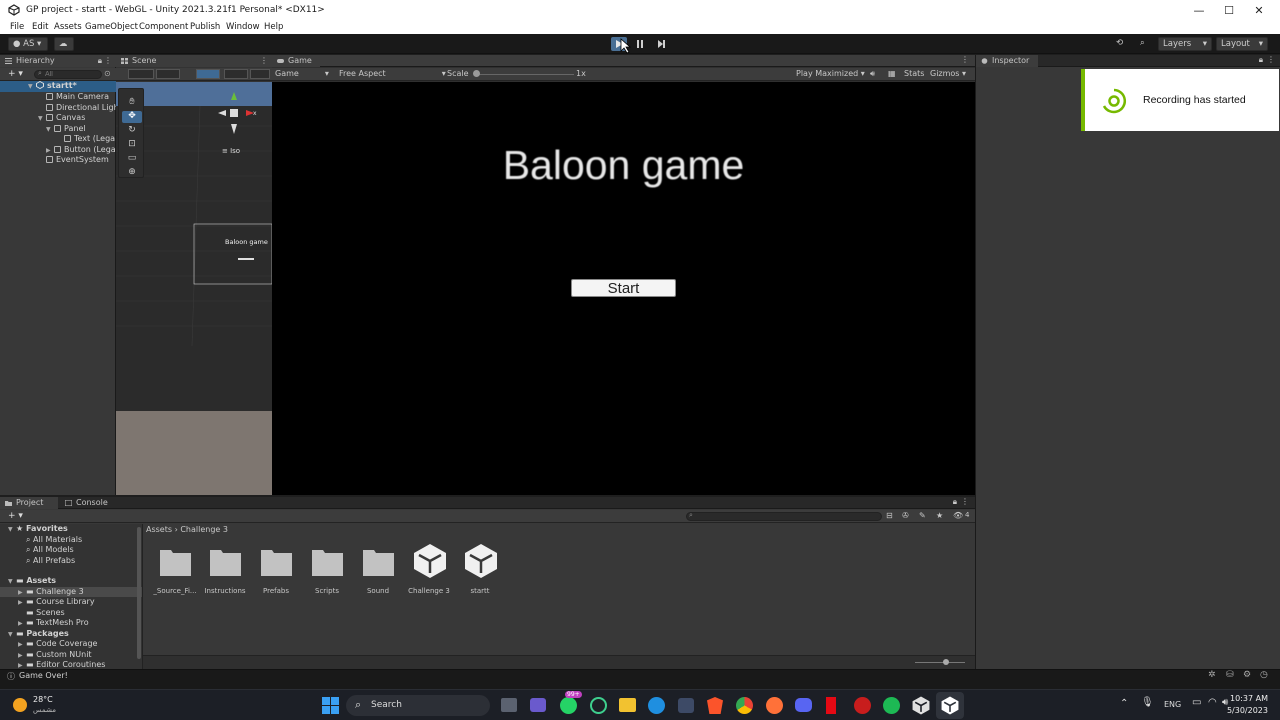 This screenshot has height=720, width=1280. Describe the element at coordinates (302, 73) in the screenshot. I see `display-dropdown: Game ▾` at that location.